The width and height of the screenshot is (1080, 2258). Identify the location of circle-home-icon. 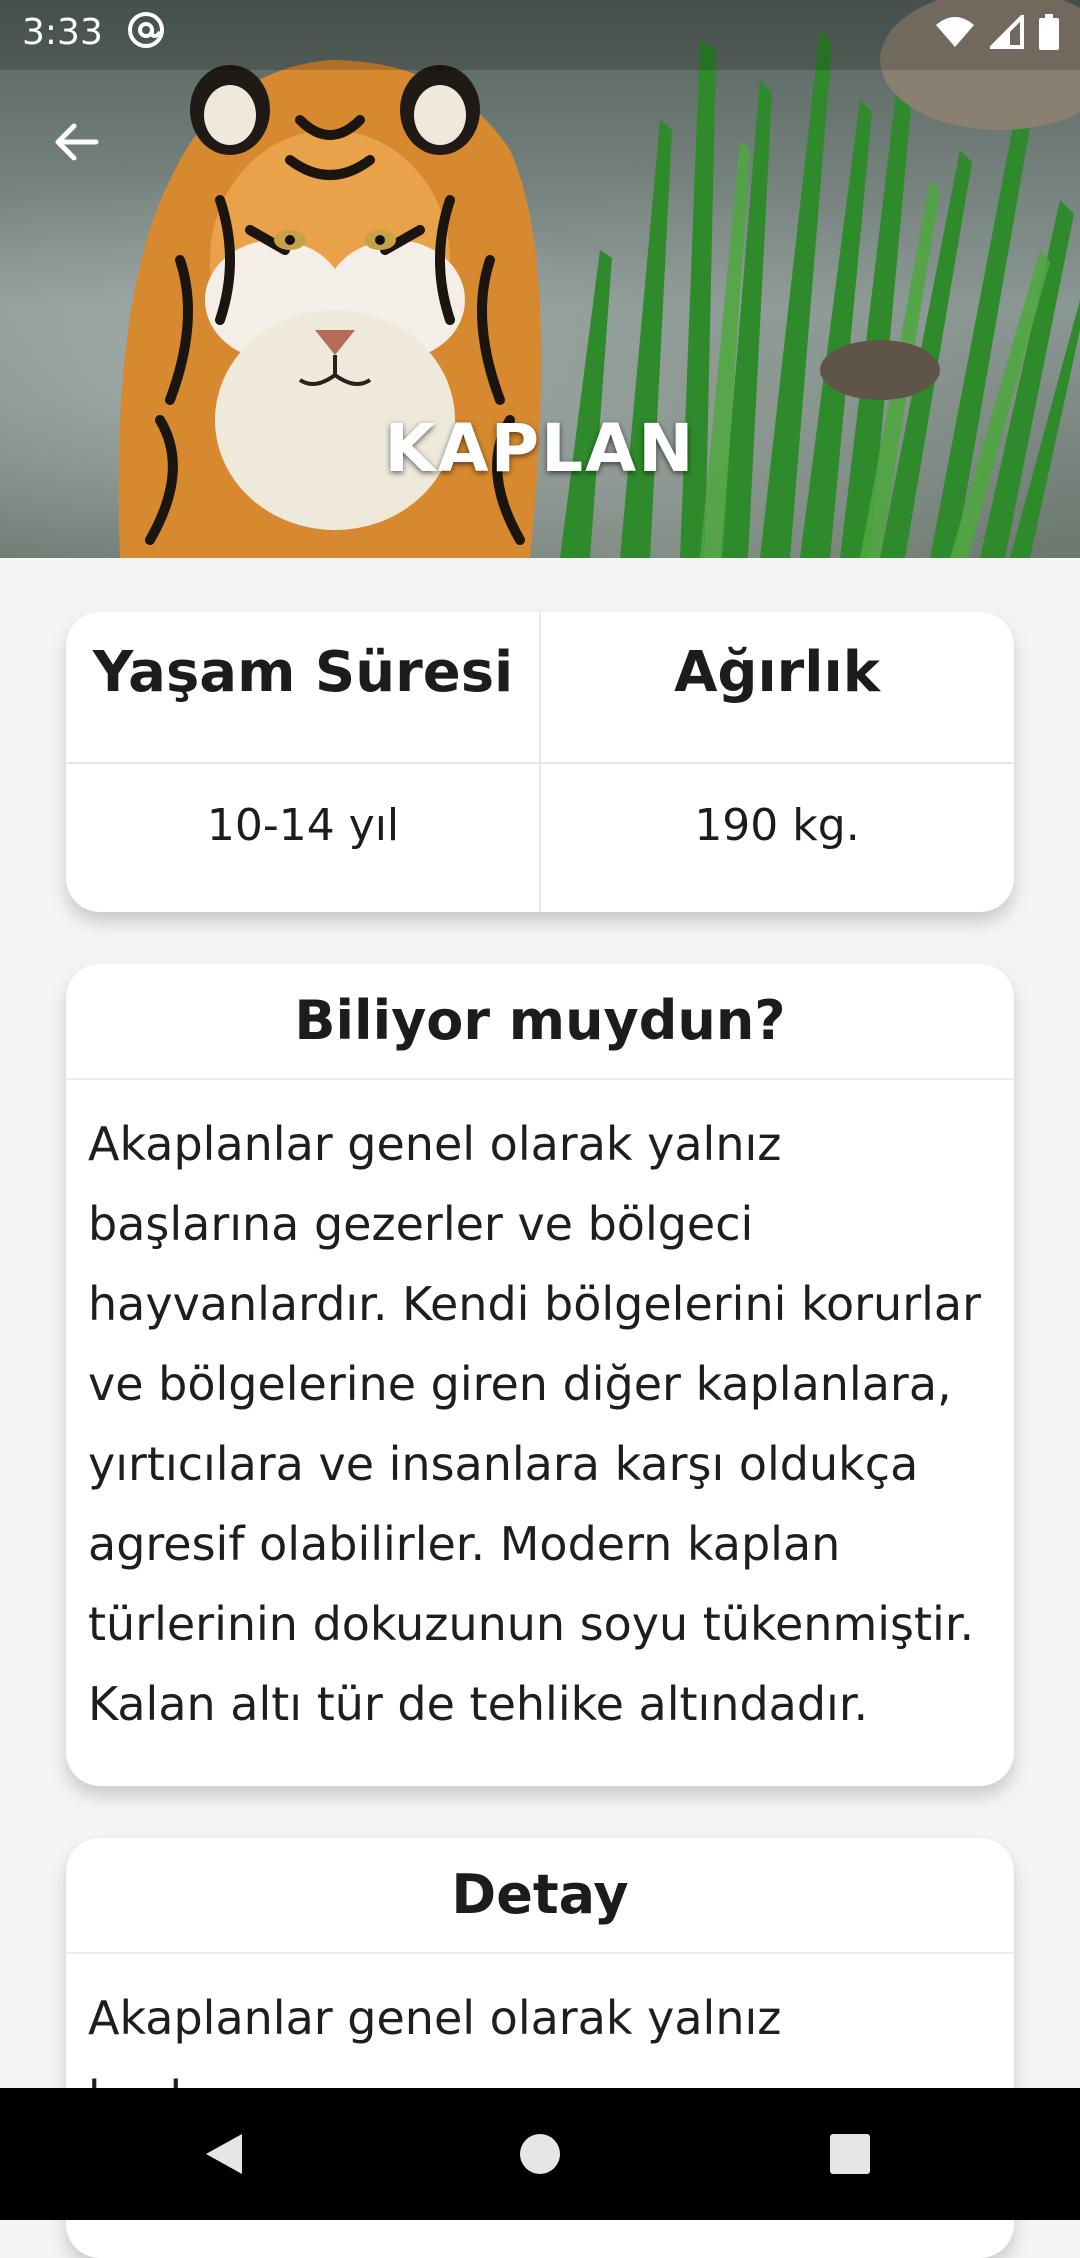
(540, 2154).